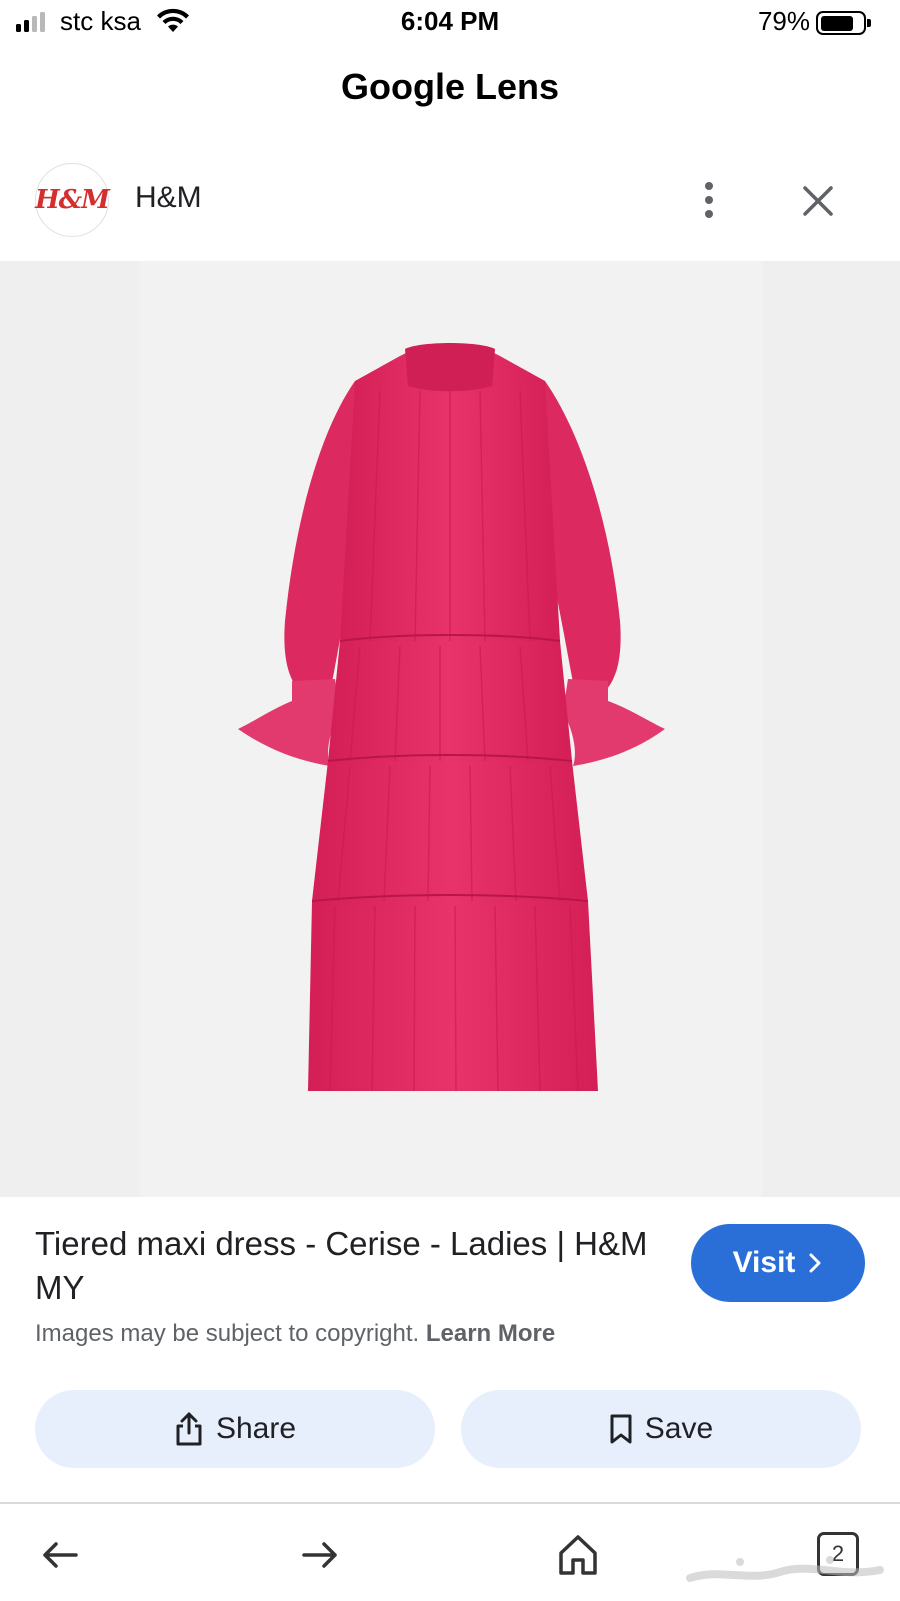 The width and height of the screenshot is (900, 1601). I want to click on battery-fill, so click(836, 23).